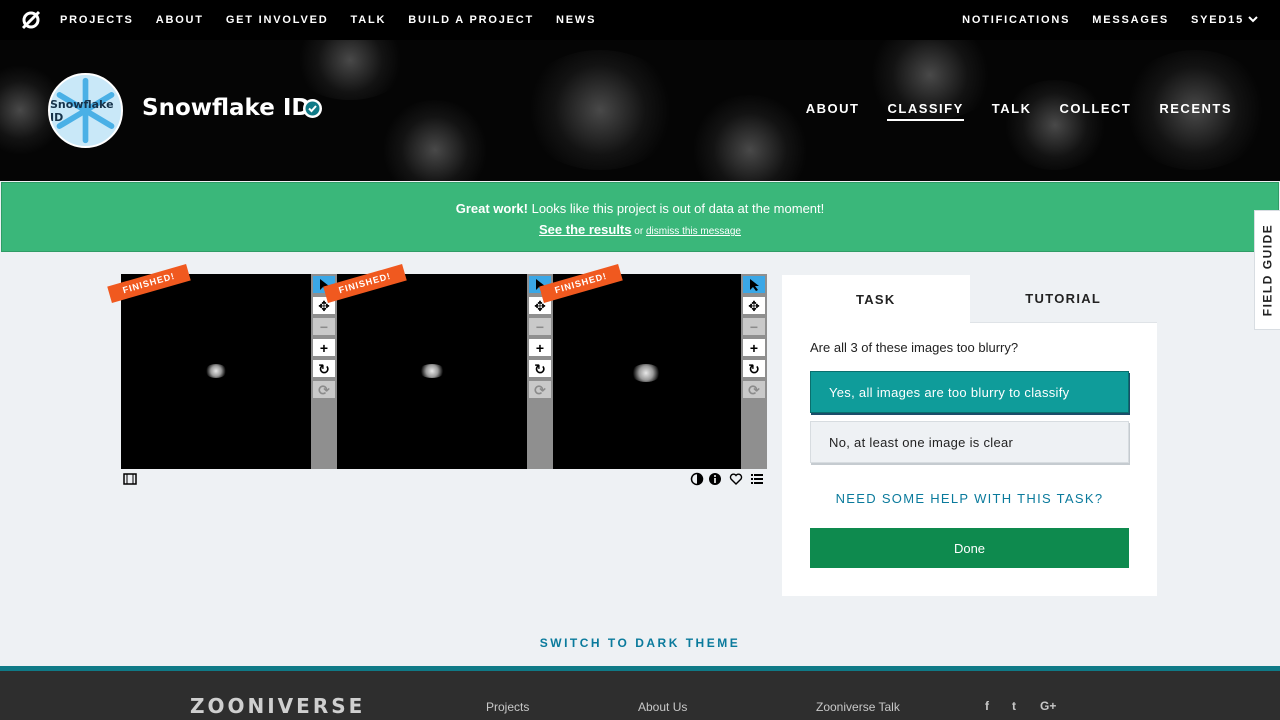 Image resolution: width=1280 pixels, height=720 pixels. What do you see at coordinates (97, 20) in the screenshot?
I see `nav-projects-link: PROJECTS` at bounding box center [97, 20].